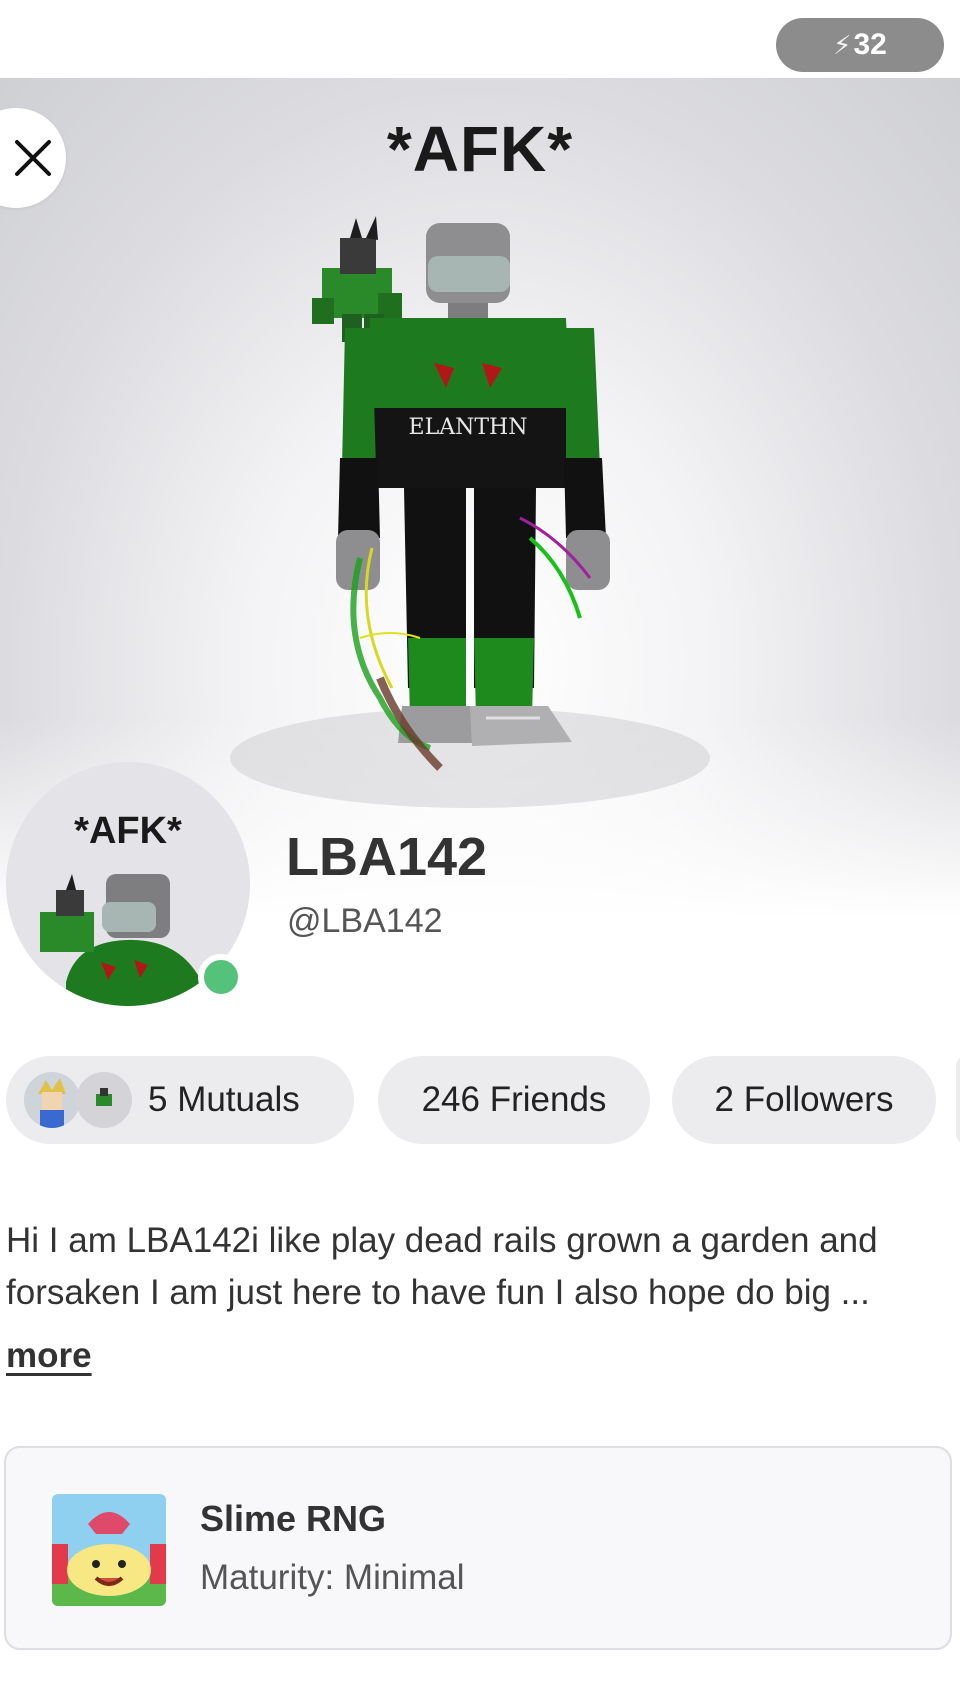  What do you see at coordinates (480, 149) in the screenshot?
I see `avatar-overhead-text: *AFK*` at bounding box center [480, 149].